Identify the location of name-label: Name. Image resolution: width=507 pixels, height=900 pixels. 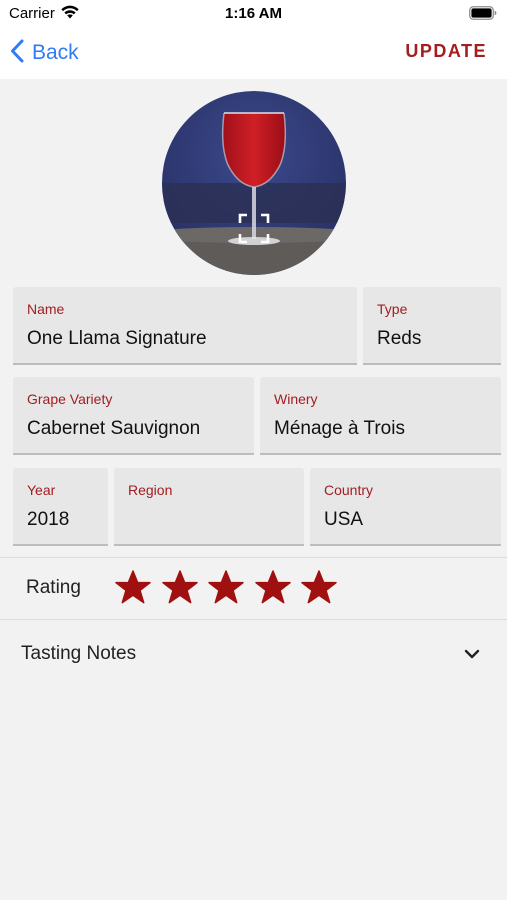
(46, 309).